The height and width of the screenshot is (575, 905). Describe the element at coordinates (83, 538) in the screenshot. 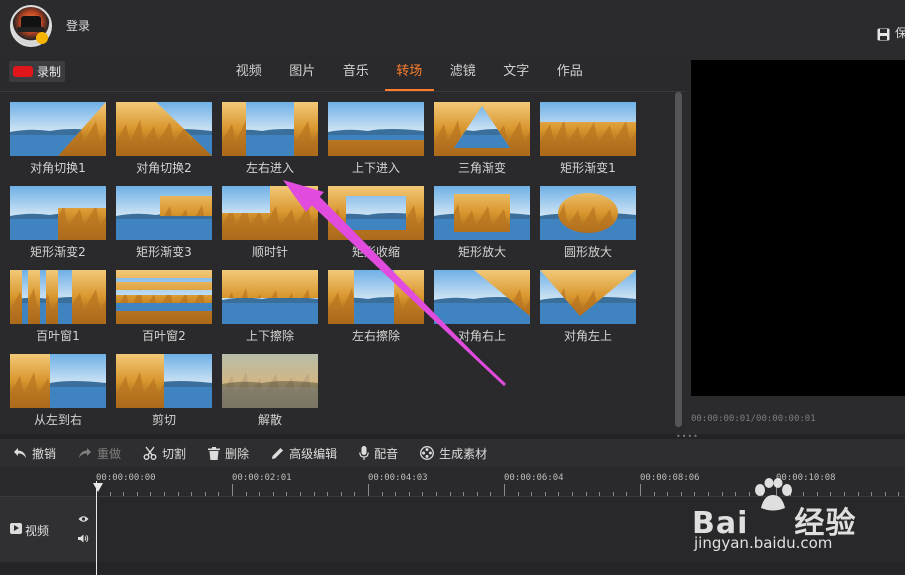

I see `volume-icon` at that location.